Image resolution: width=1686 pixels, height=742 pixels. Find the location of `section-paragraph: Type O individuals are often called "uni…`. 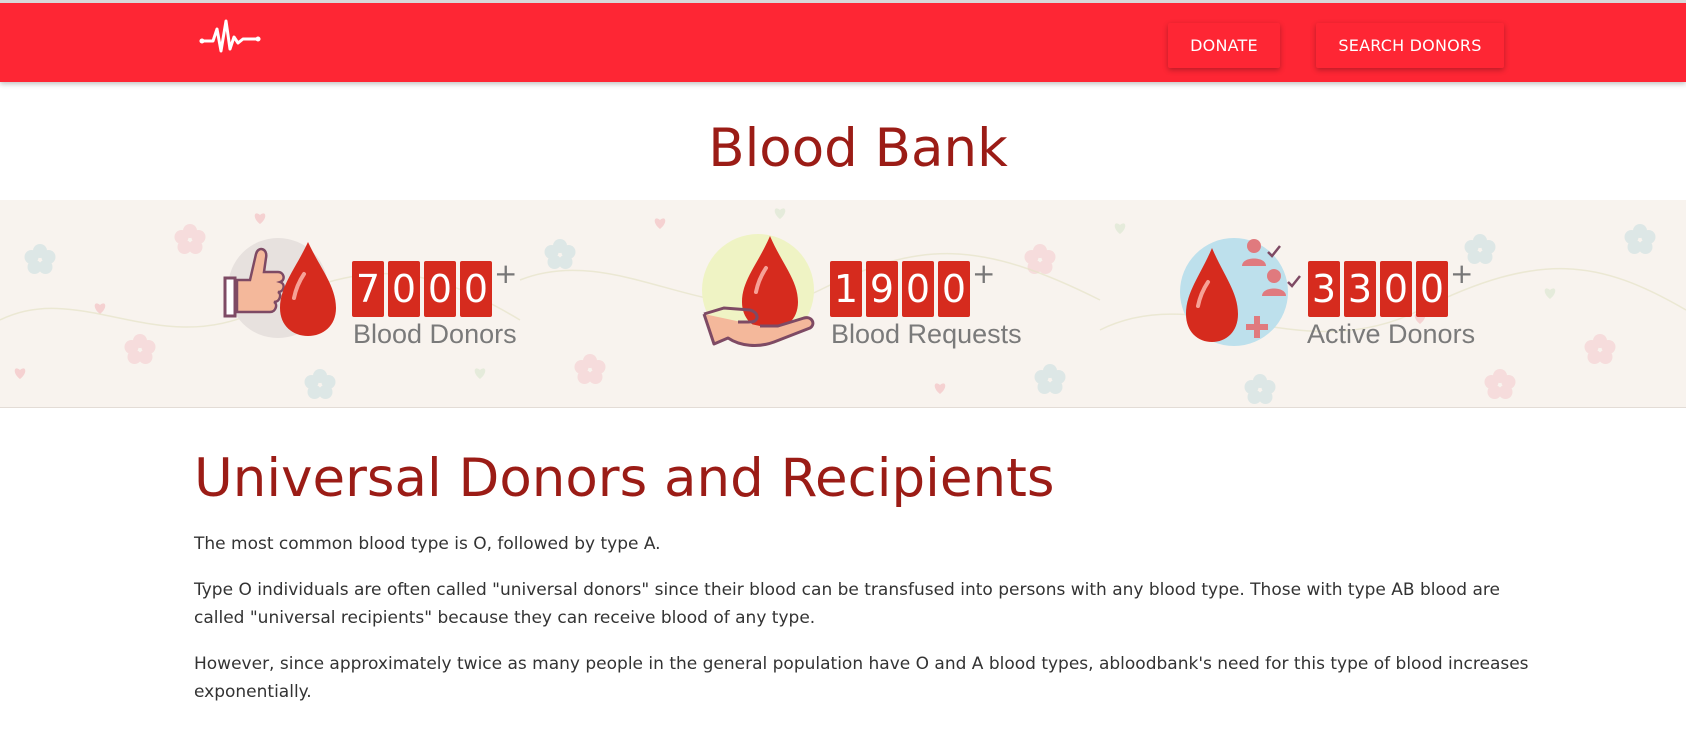

section-paragraph: Type O individuals are often called "uni… is located at coordinates (847, 604).